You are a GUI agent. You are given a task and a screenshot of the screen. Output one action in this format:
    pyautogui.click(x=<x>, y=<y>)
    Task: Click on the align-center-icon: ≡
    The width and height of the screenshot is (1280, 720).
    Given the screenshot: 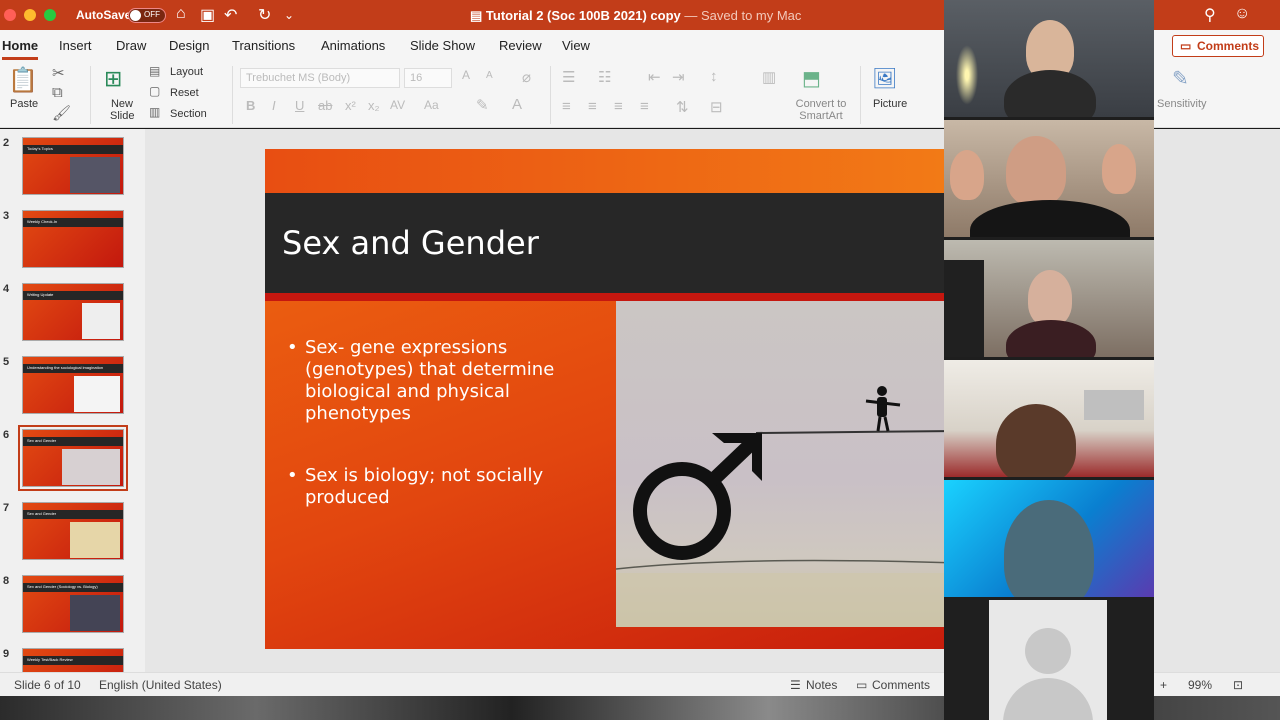 What is the action you would take?
    pyautogui.click(x=592, y=106)
    